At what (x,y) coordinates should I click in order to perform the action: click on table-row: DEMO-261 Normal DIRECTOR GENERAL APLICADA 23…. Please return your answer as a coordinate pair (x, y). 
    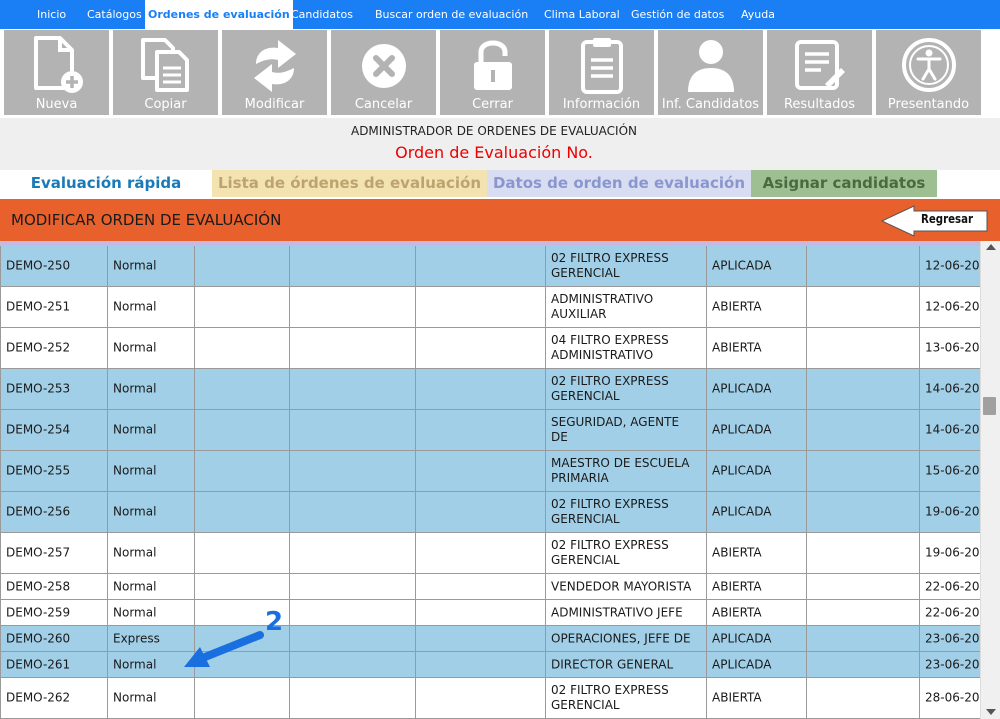
    Looking at the image, I should click on (490, 665).